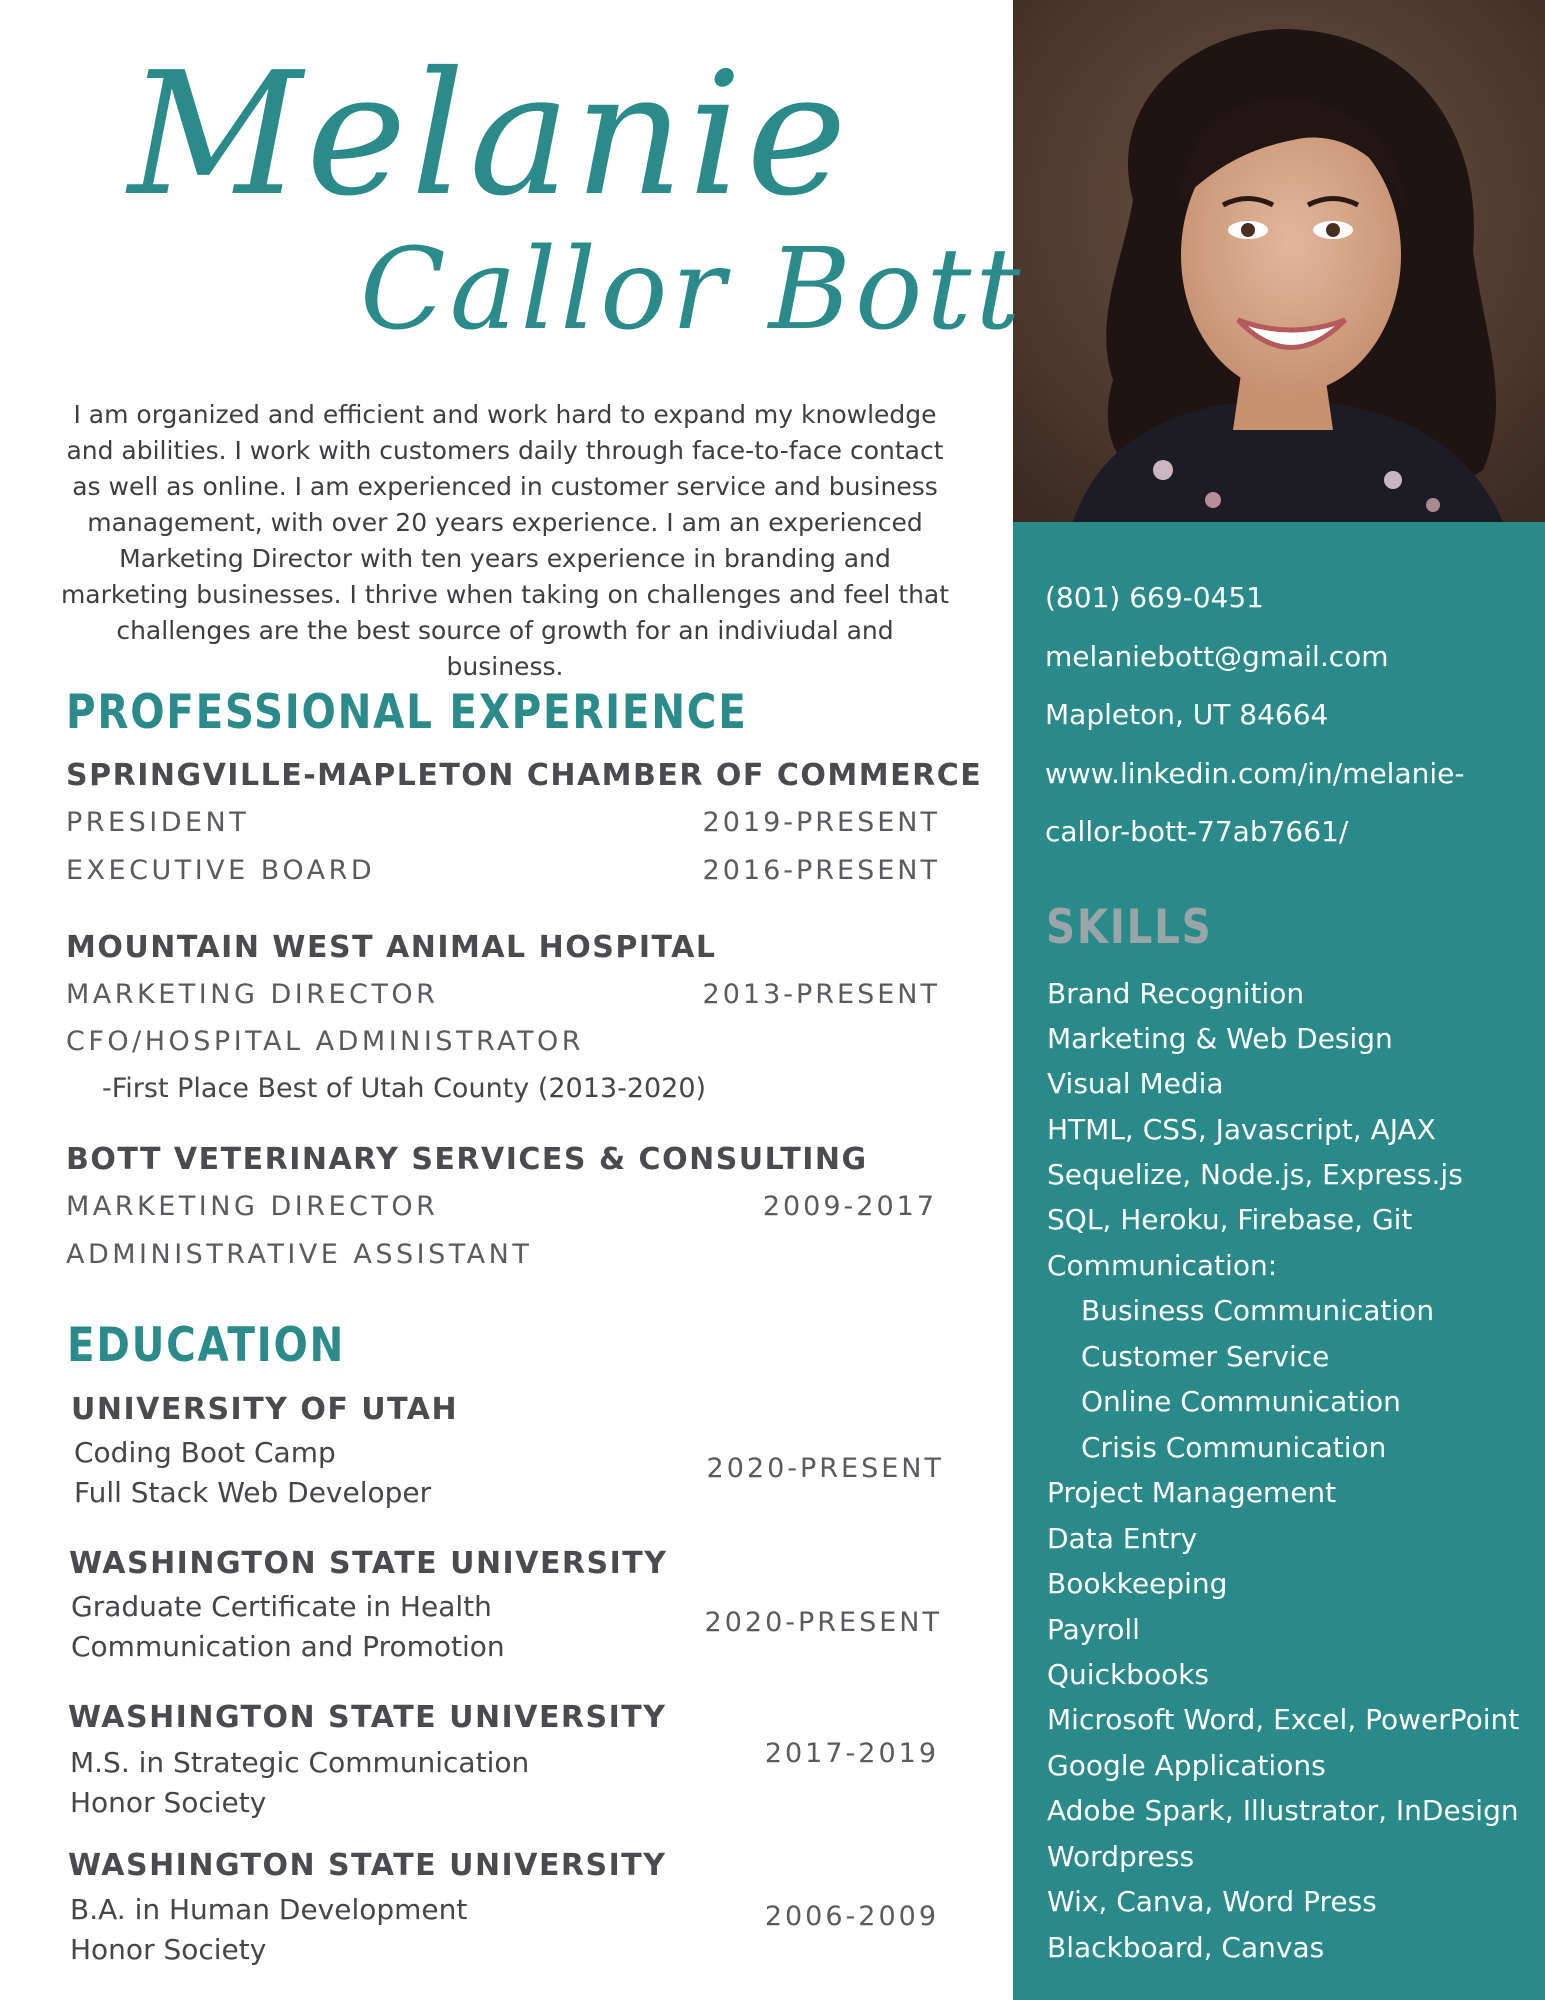  I want to click on skill-item: Wix, Canva, Word Press, so click(1212, 1901).